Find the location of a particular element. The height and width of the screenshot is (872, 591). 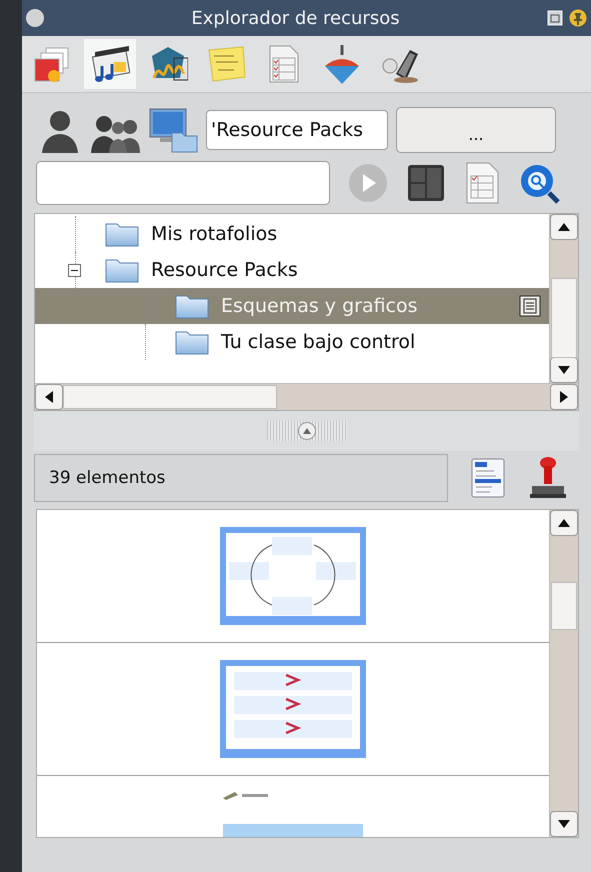

toolbar-tab is located at coordinates (110, 64).